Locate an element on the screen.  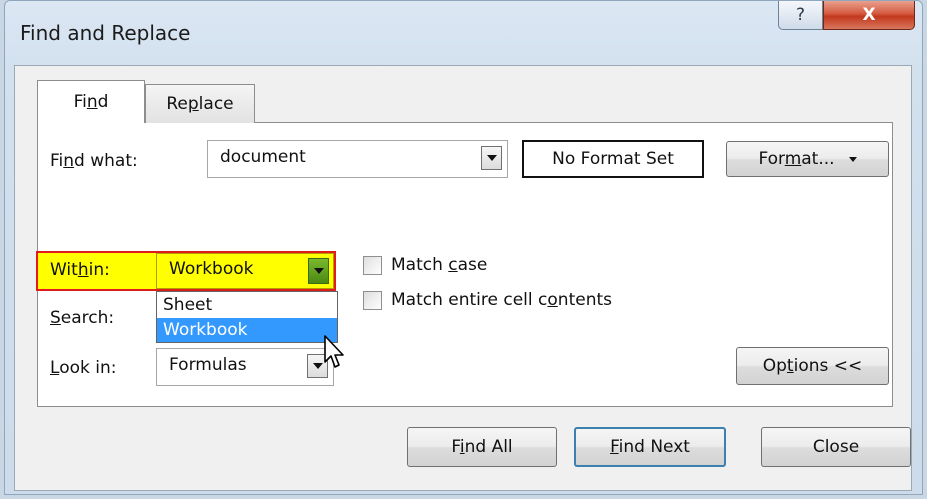
find-what-label: Find what: is located at coordinates (94, 161).